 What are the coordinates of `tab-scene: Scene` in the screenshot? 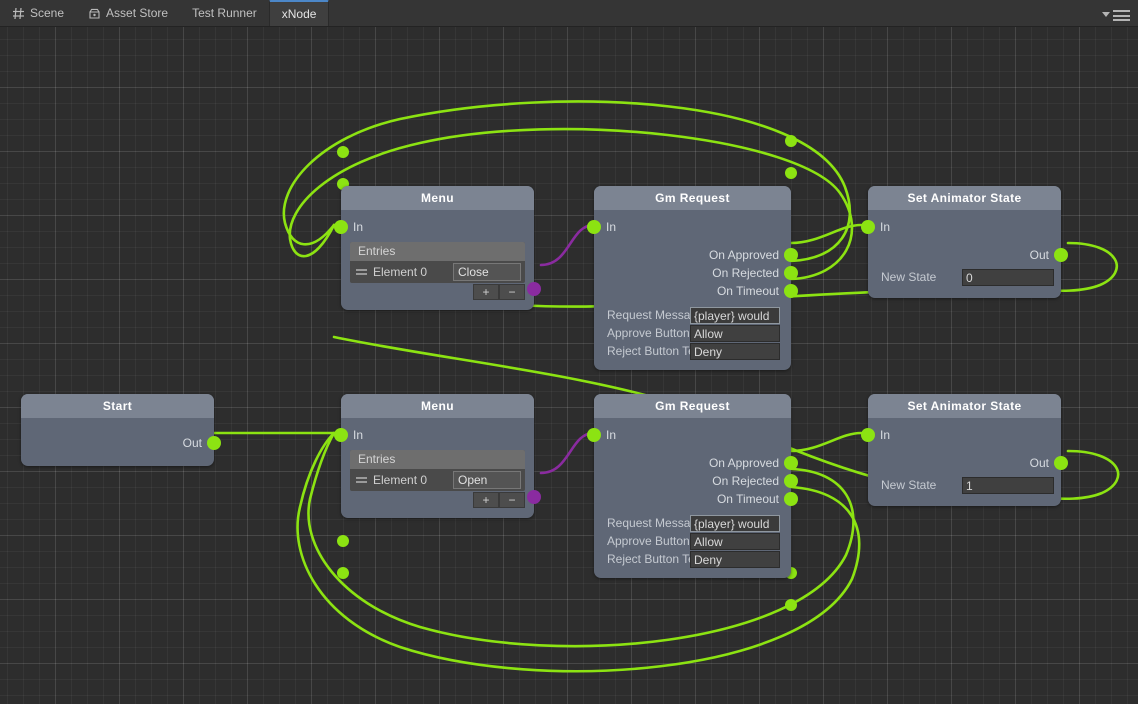 It's located at (38, 13).